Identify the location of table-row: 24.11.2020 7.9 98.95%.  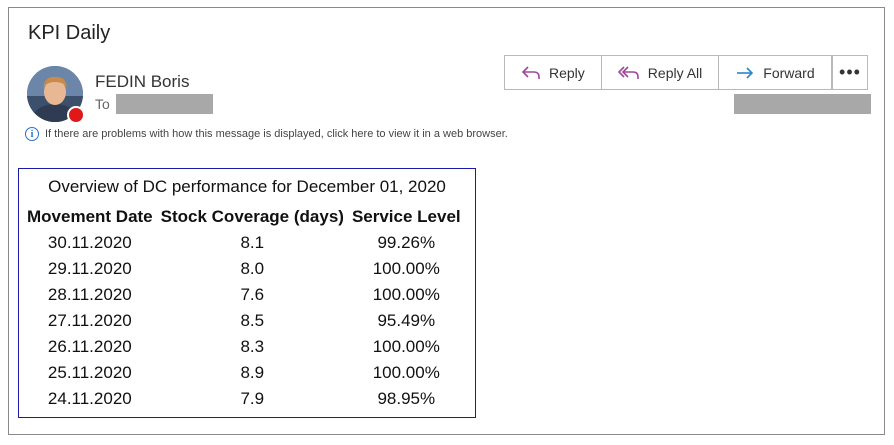
(244, 399).